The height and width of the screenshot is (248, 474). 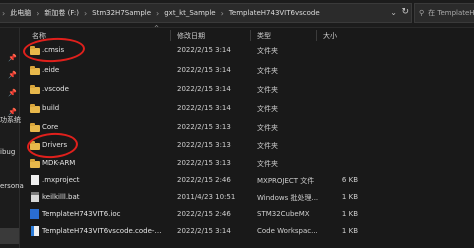 What do you see at coordinates (34, 214) in the screenshot?
I see `cubemx-file-icon` at bounding box center [34, 214].